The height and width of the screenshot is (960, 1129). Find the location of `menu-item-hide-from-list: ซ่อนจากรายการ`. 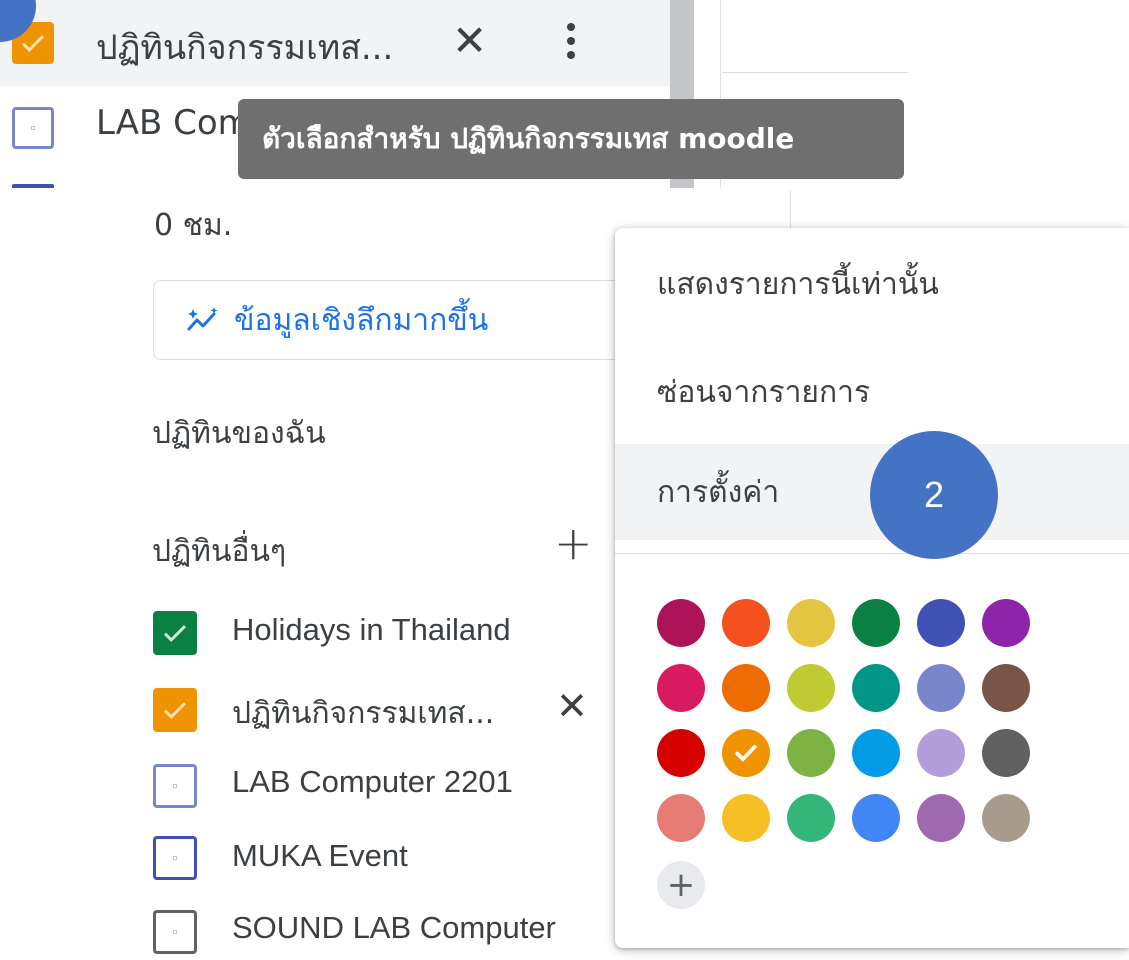

menu-item-hide-from-list: ซ่อนจากรายการ is located at coordinates (872, 392).